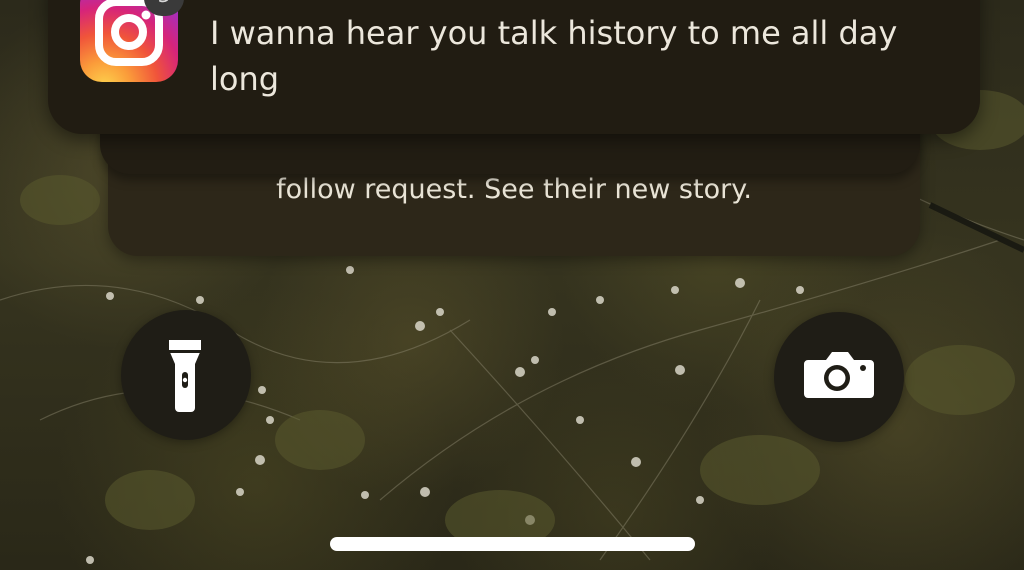  I want to click on flashlight-icon, so click(185, 376).